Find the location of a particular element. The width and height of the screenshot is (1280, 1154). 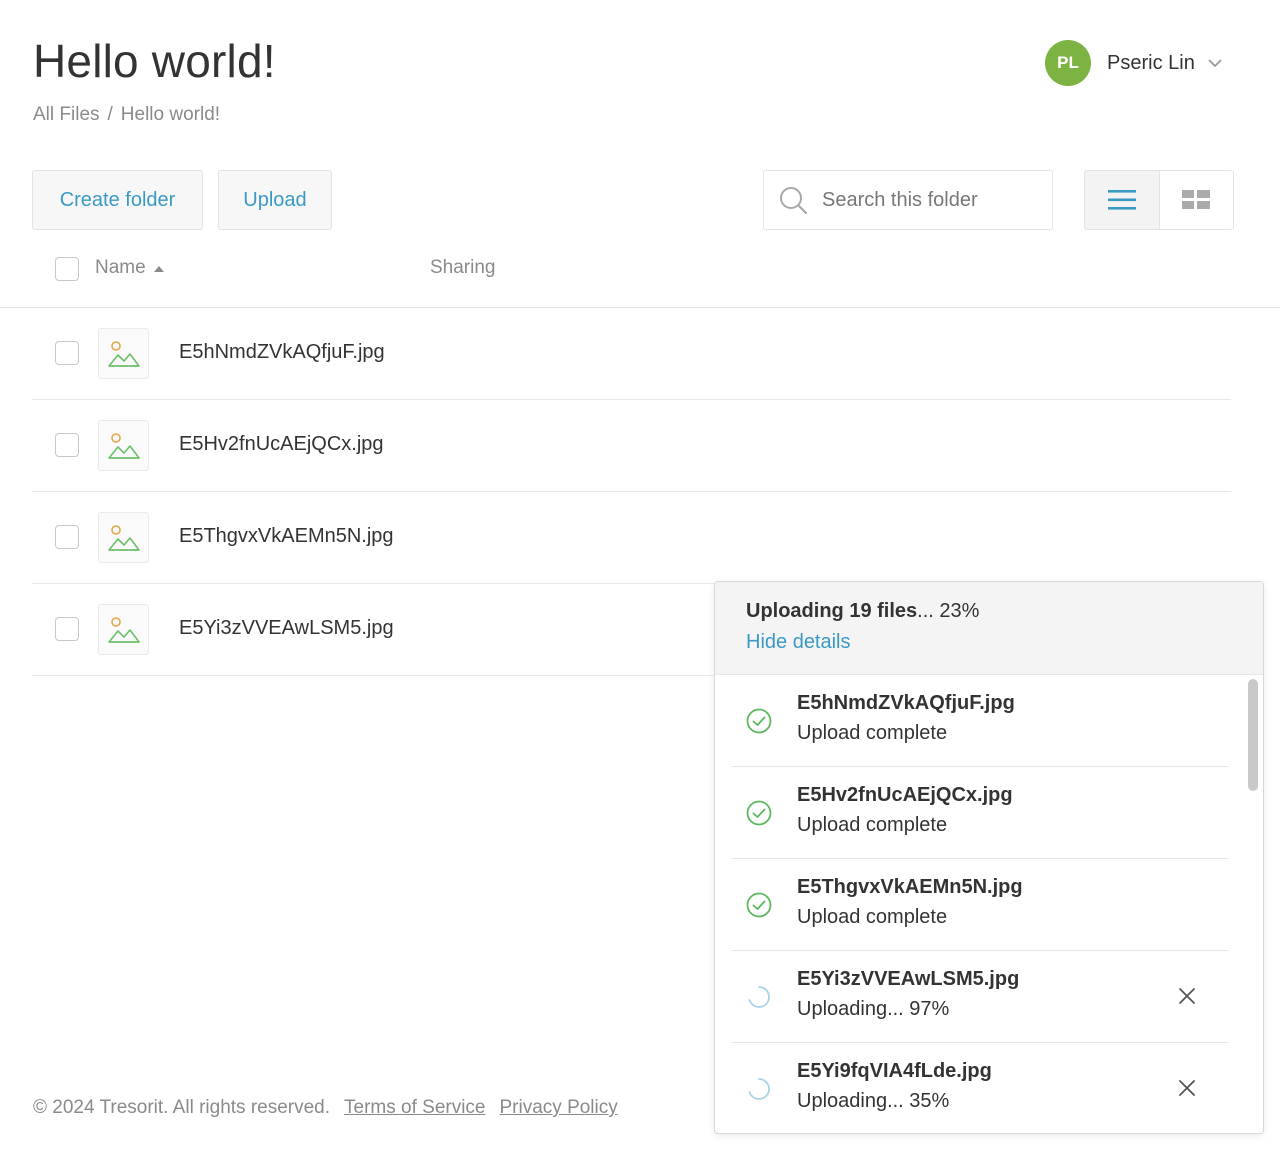

sort-by-name: Name is located at coordinates (129, 268).